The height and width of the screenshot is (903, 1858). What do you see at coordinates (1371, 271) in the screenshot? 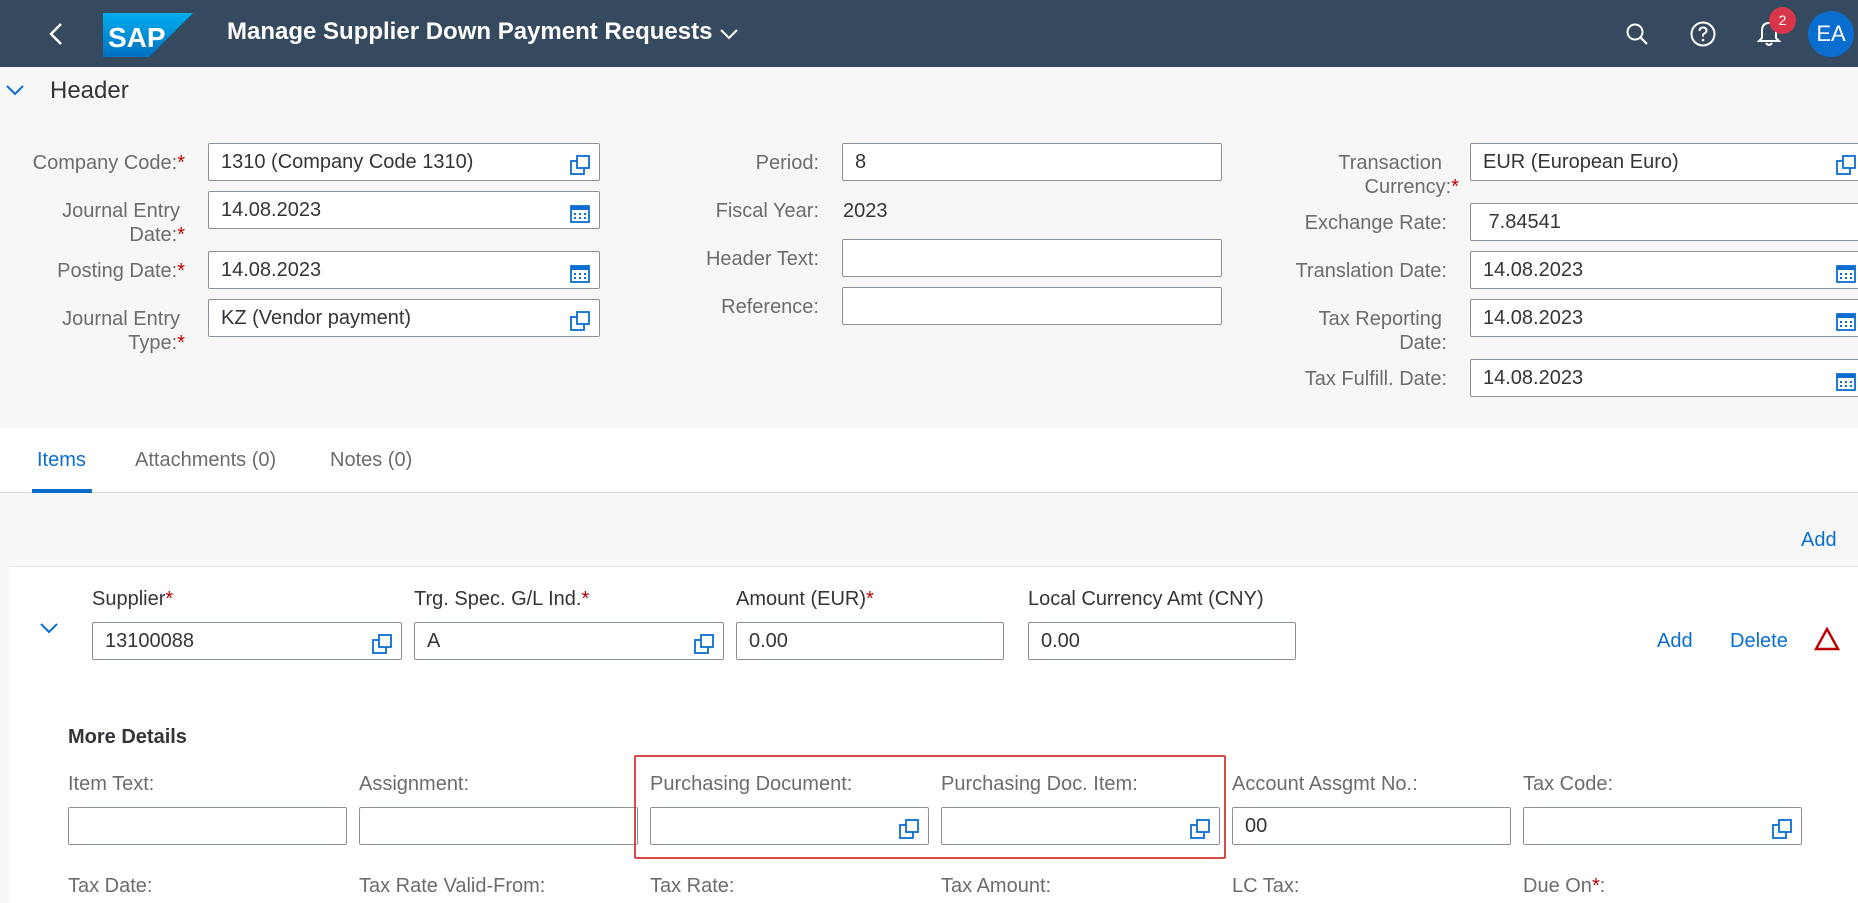
I see `translation-date-label: Translation Date:` at bounding box center [1371, 271].